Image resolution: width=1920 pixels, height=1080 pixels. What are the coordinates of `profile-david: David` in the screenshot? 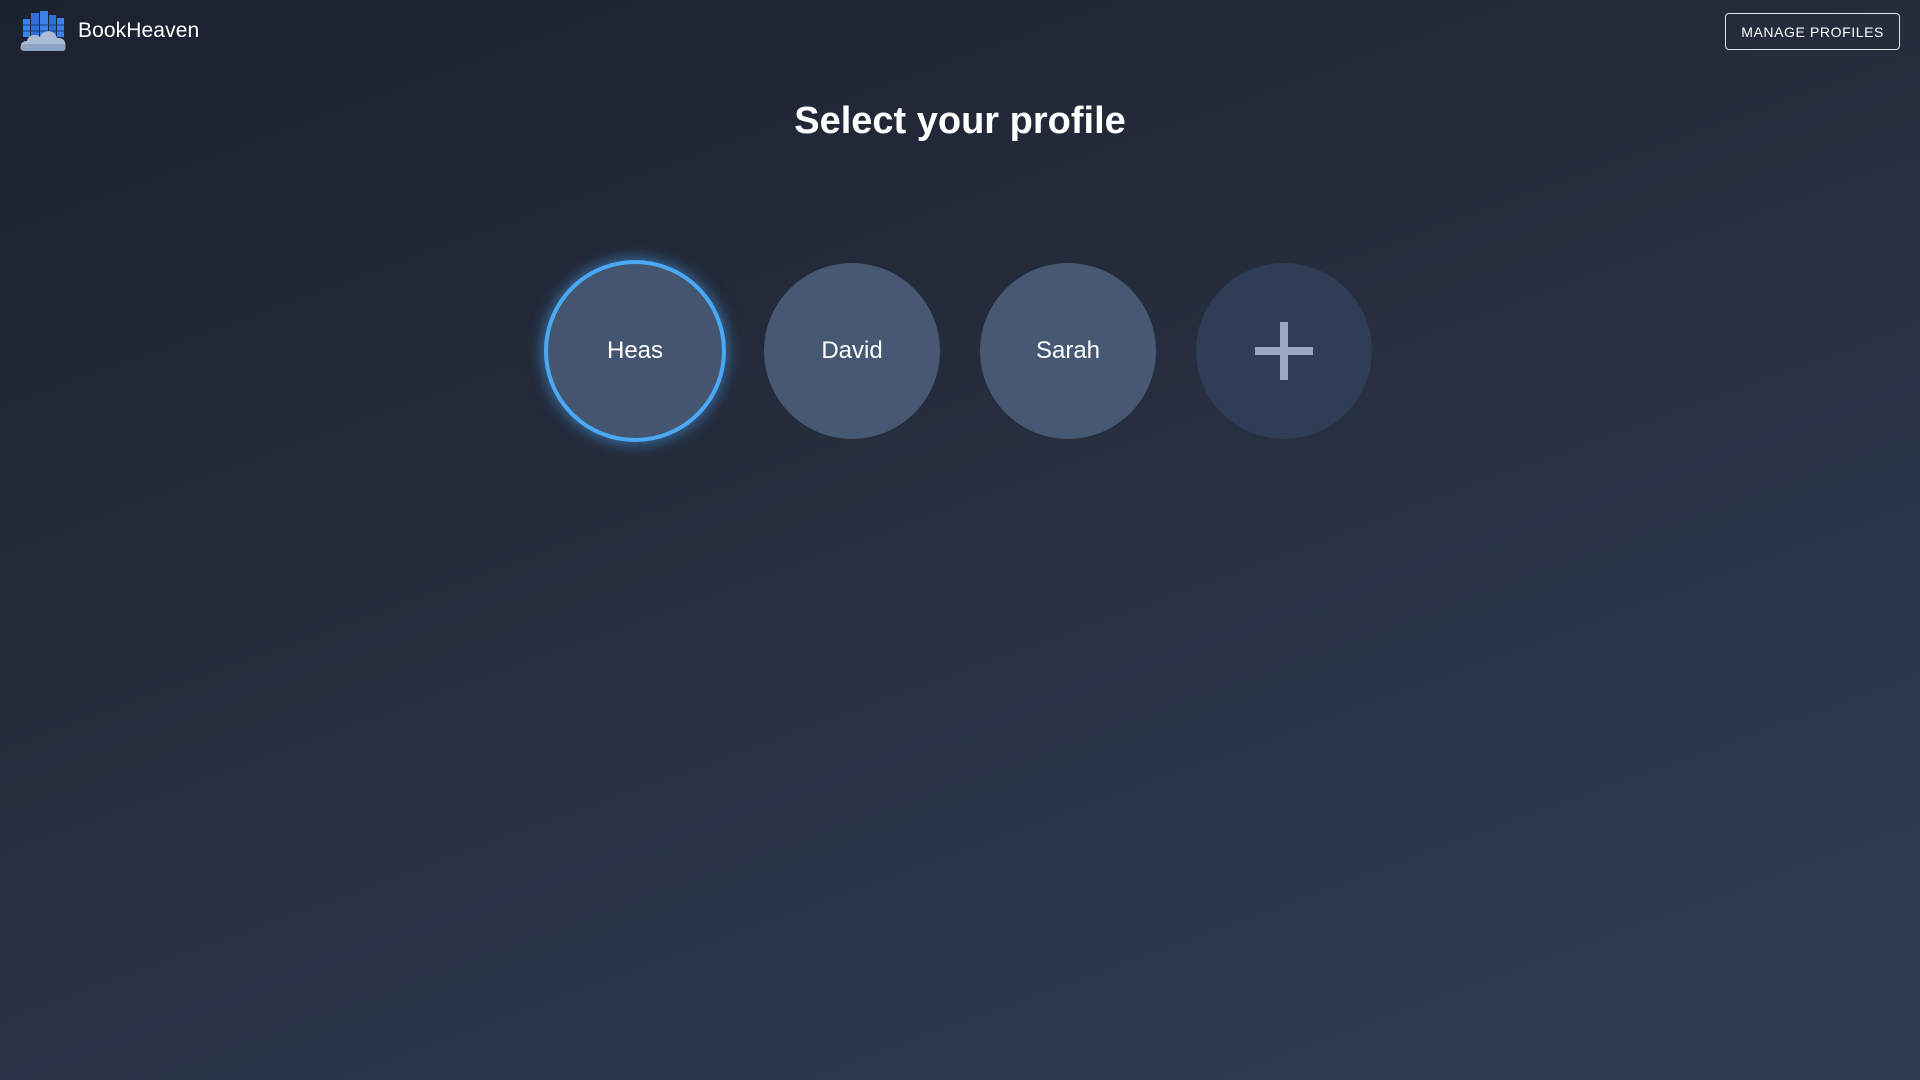 It's located at (852, 351).